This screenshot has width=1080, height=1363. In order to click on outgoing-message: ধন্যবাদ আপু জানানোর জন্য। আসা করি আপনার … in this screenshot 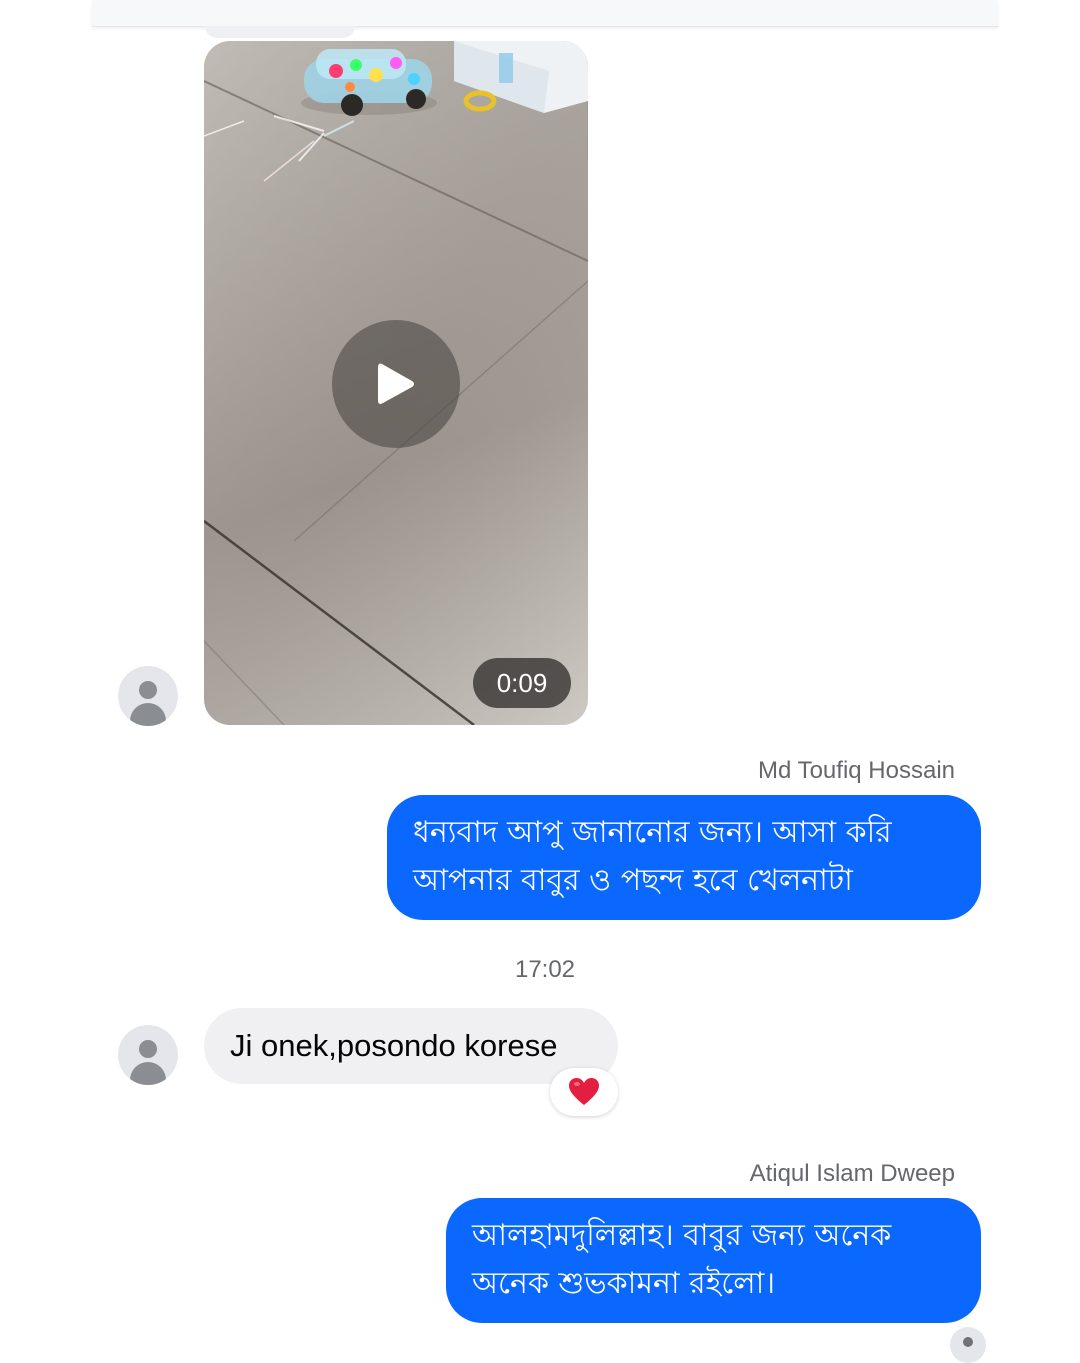, I will do `click(684, 857)`.